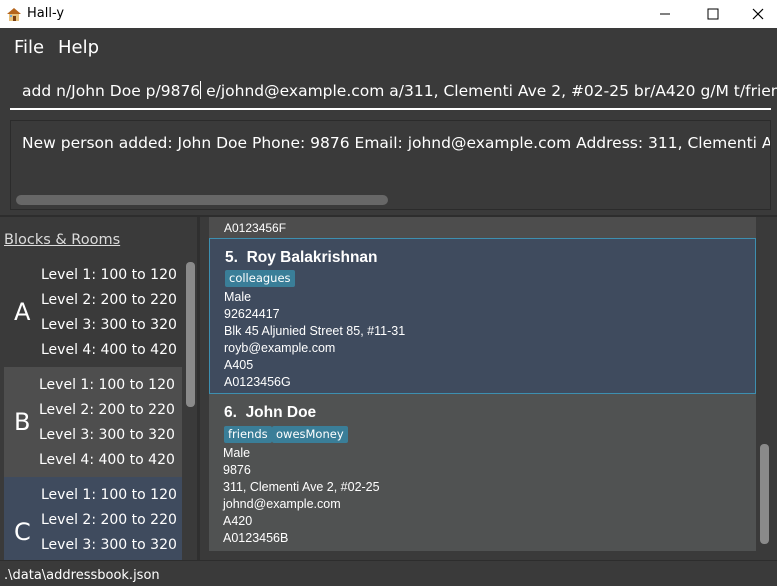 The image size is (777, 586). I want to click on app-house-icon, so click(14, 14).